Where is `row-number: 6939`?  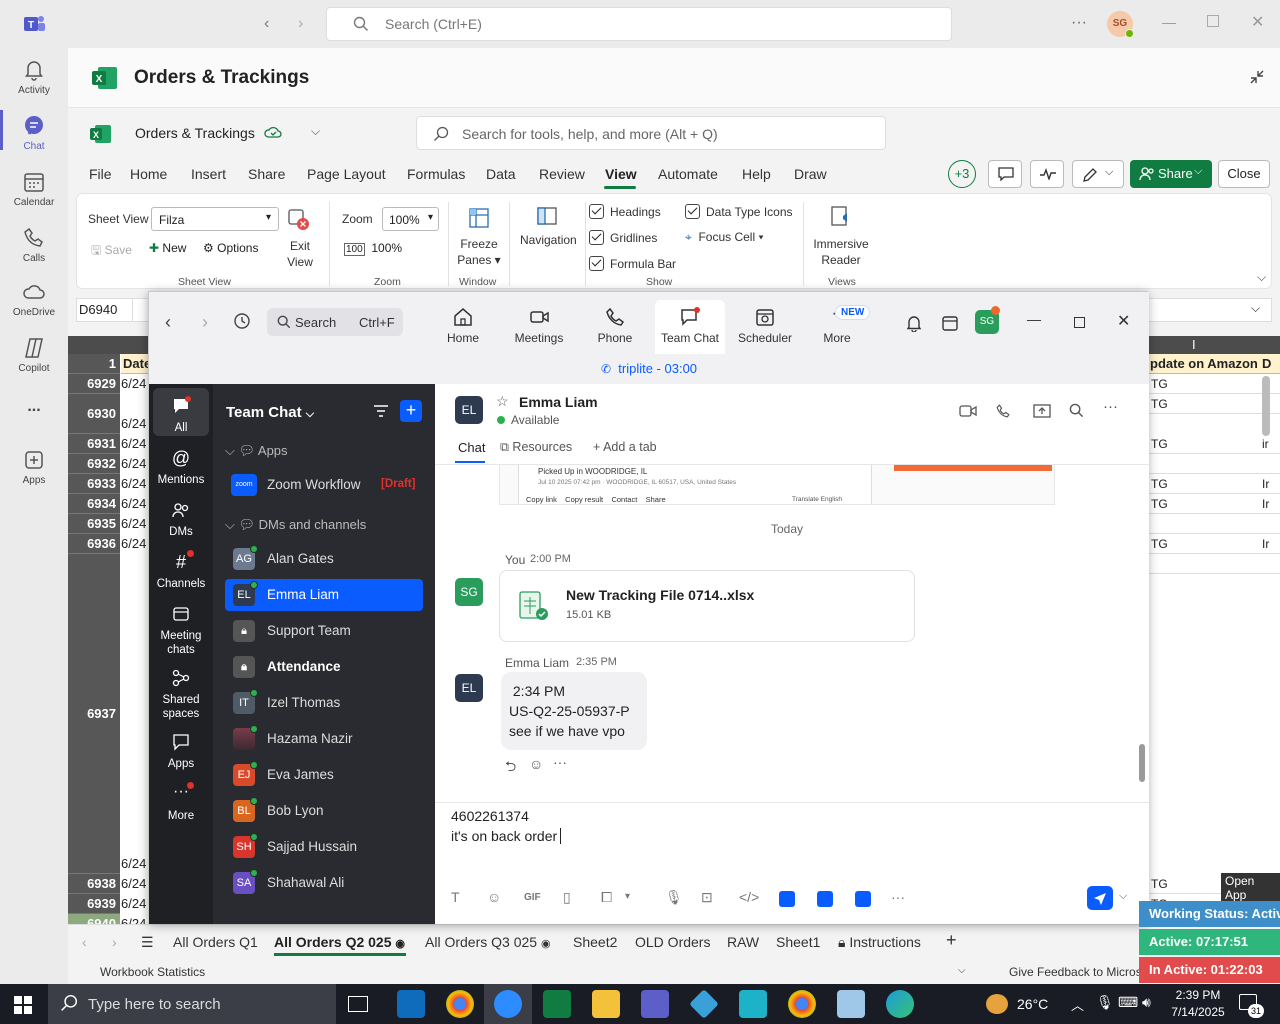 row-number: 6939 is located at coordinates (94, 904).